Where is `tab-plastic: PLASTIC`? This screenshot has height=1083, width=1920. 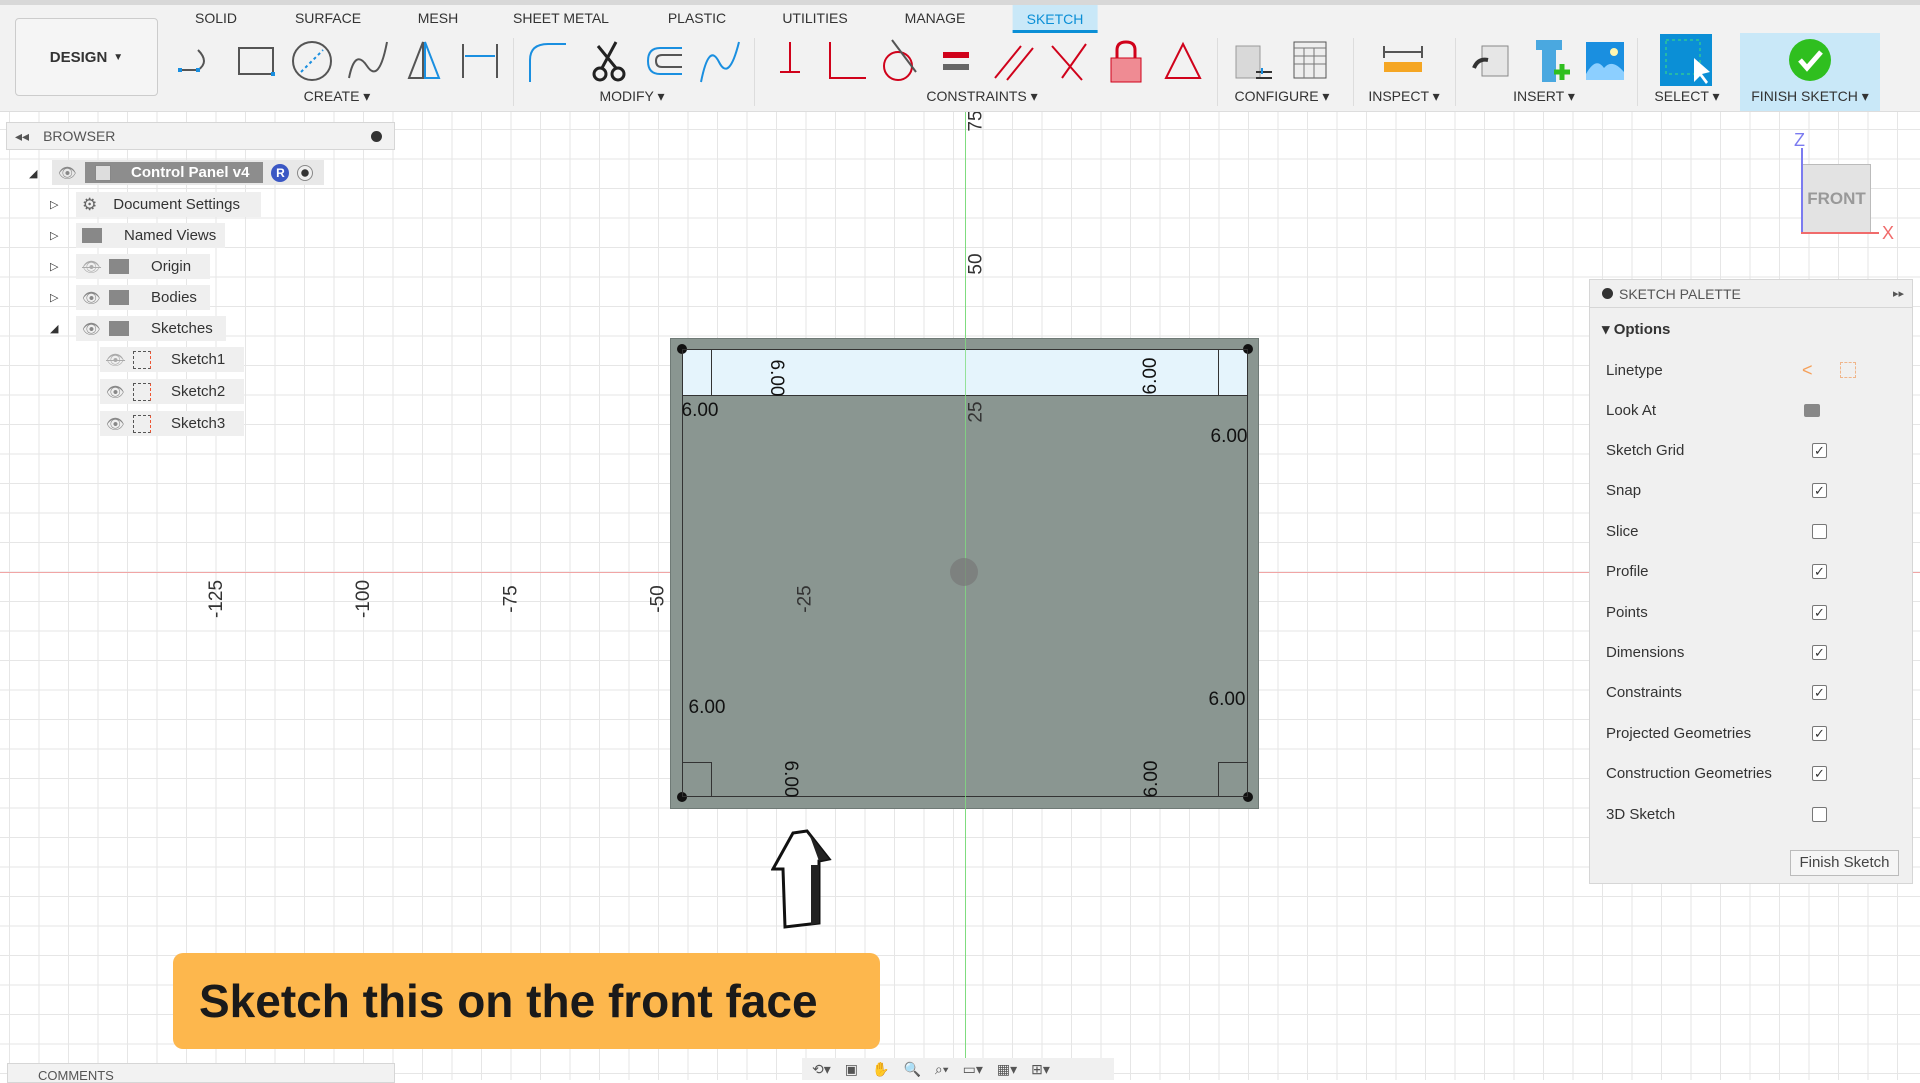
tab-plastic: PLASTIC is located at coordinates (697, 18).